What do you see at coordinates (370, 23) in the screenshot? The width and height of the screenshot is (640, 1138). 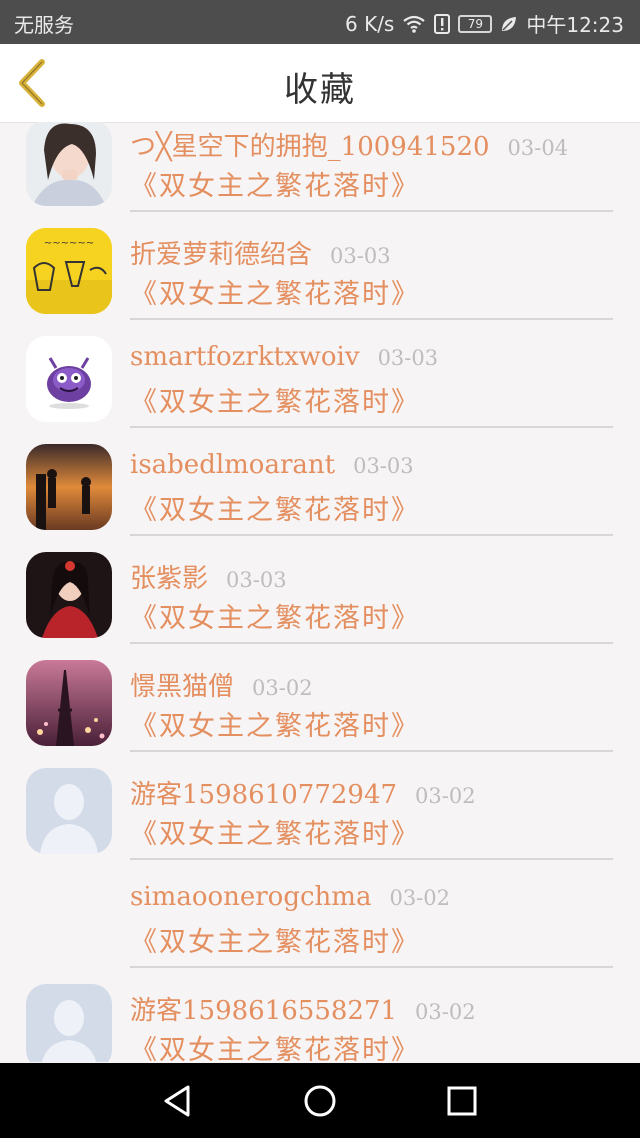 I see `network-speed: 6 K/s` at bounding box center [370, 23].